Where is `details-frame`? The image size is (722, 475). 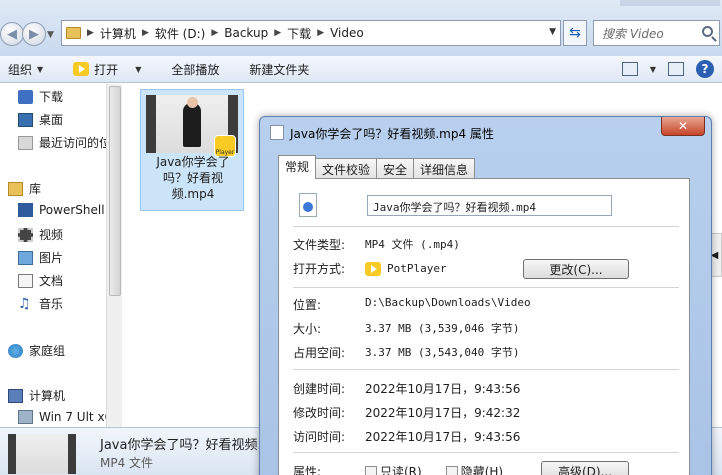
details-frame is located at coordinates (42, 454).